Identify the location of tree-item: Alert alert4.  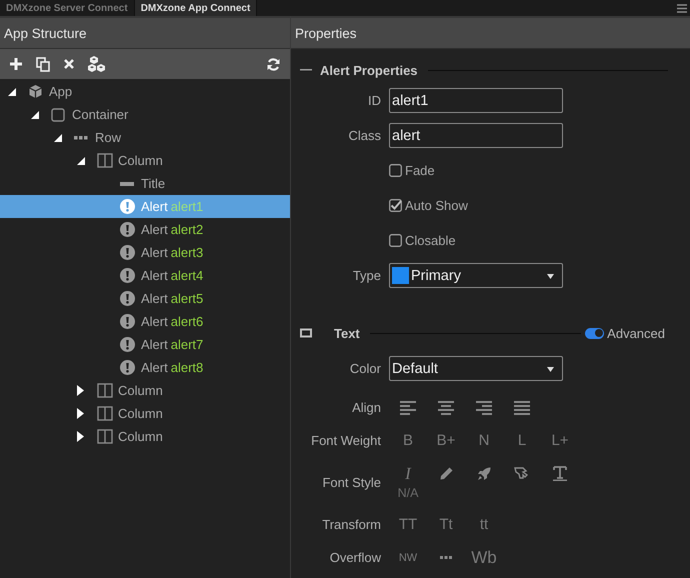
(145, 275).